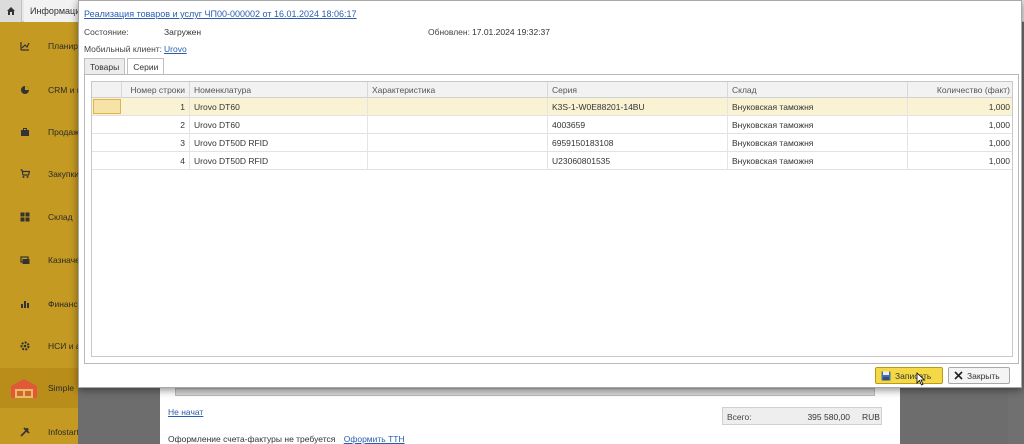 The height and width of the screenshot is (444, 1024). What do you see at coordinates (458, 90) in the screenshot?
I see `column-header-characteristic: Характеристика` at bounding box center [458, 90].